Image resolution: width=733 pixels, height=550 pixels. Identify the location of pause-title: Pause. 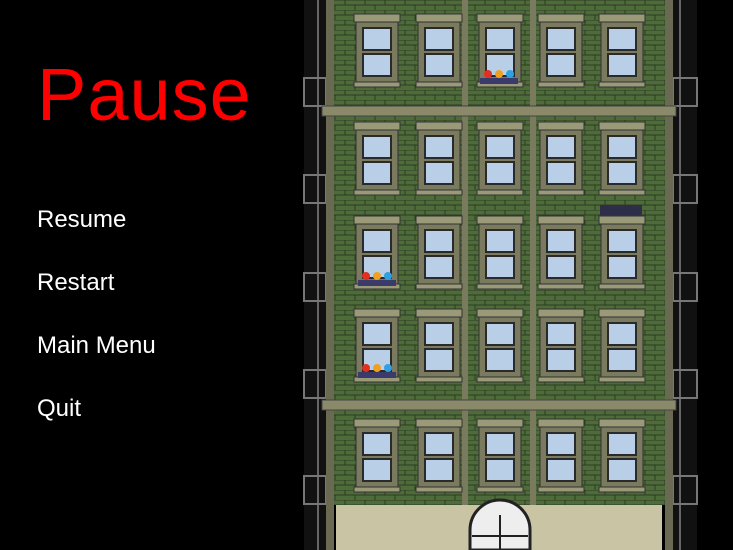
(144, 94).